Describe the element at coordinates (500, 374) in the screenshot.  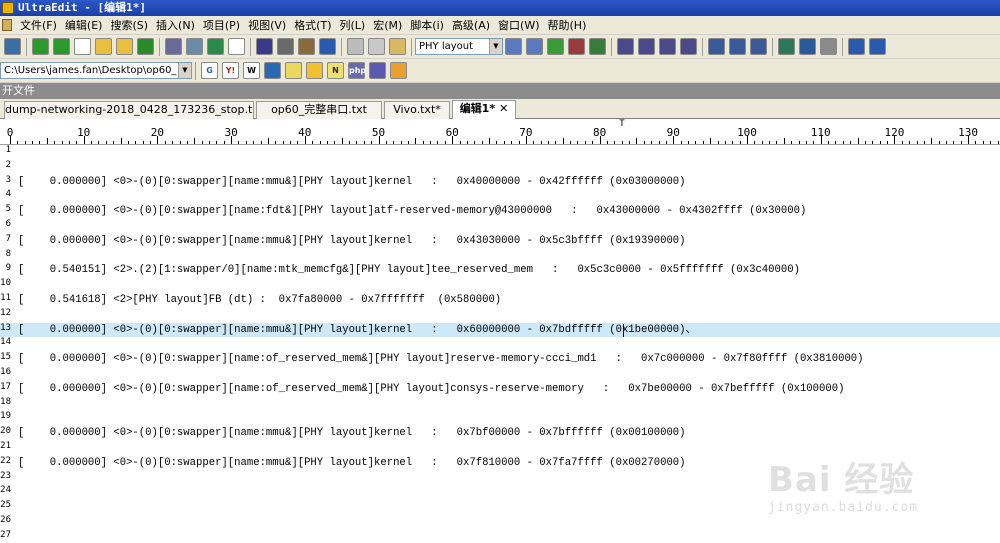
I see `editor-line: 16` at that location.